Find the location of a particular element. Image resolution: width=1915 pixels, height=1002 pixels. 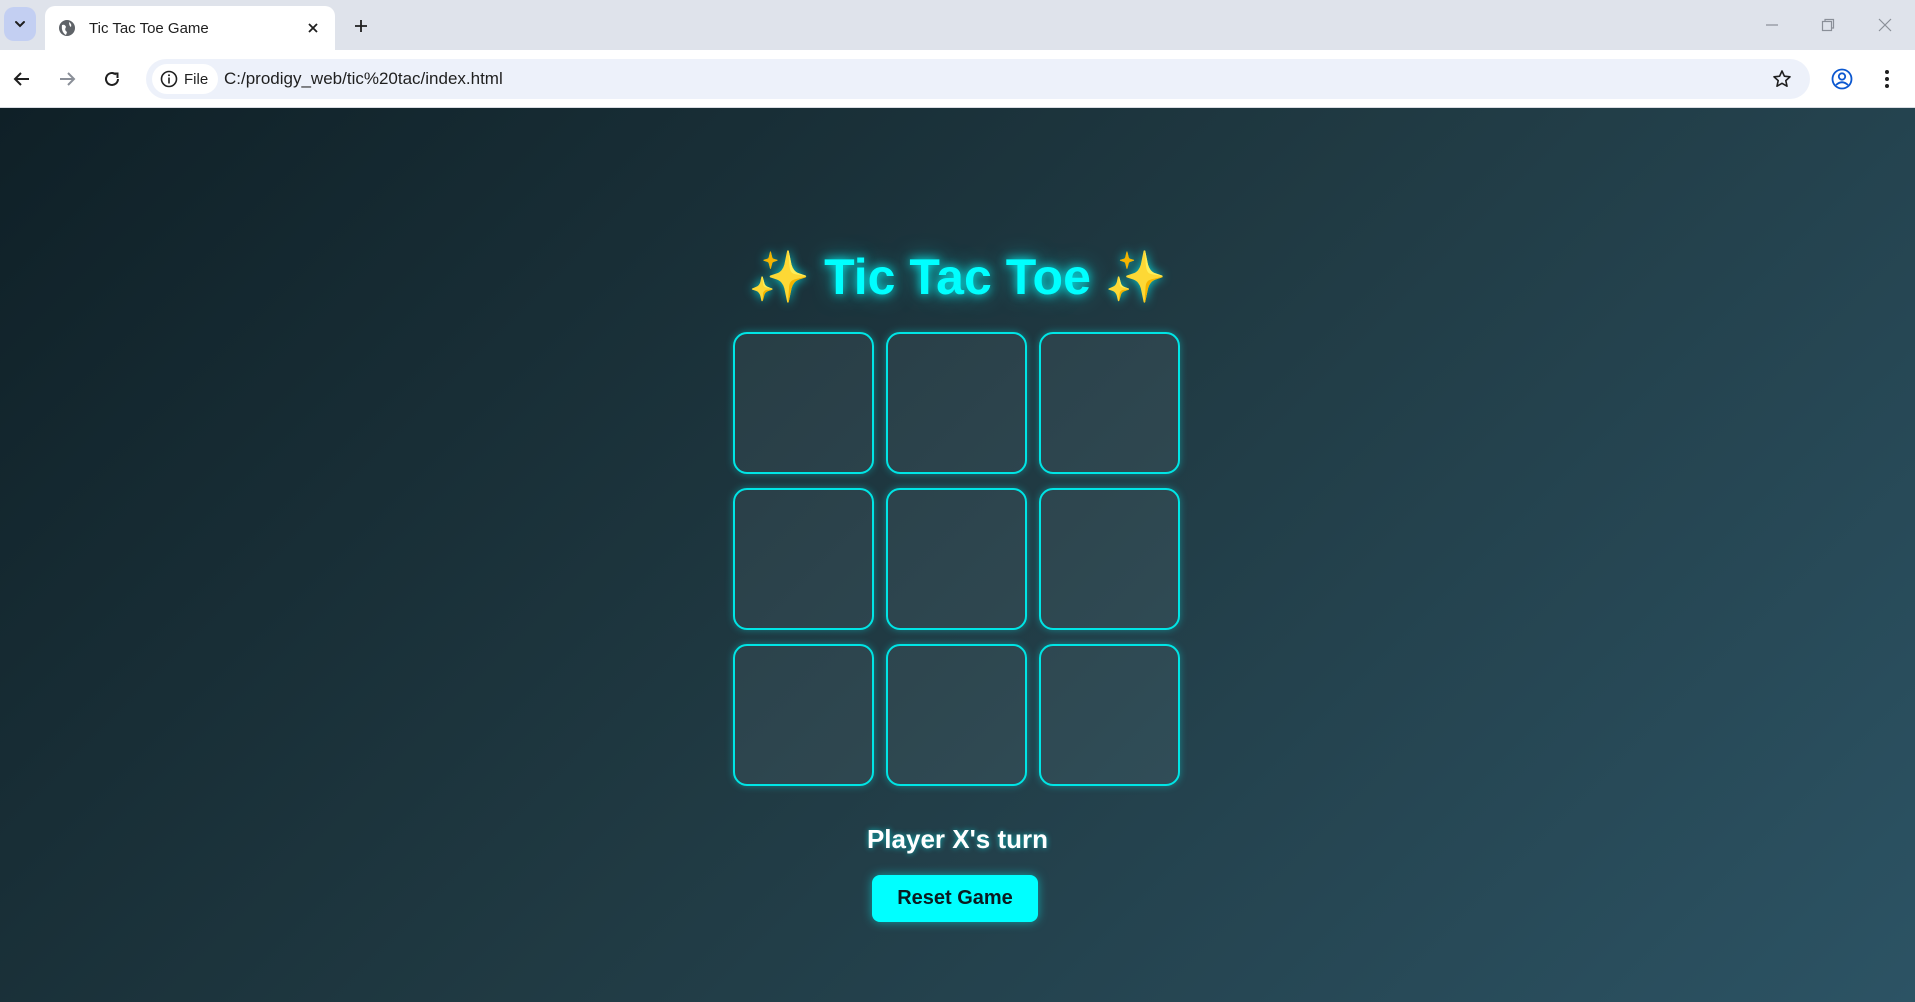

page-title-text: Tic Tac Toe is located at coordinates (957, 277).